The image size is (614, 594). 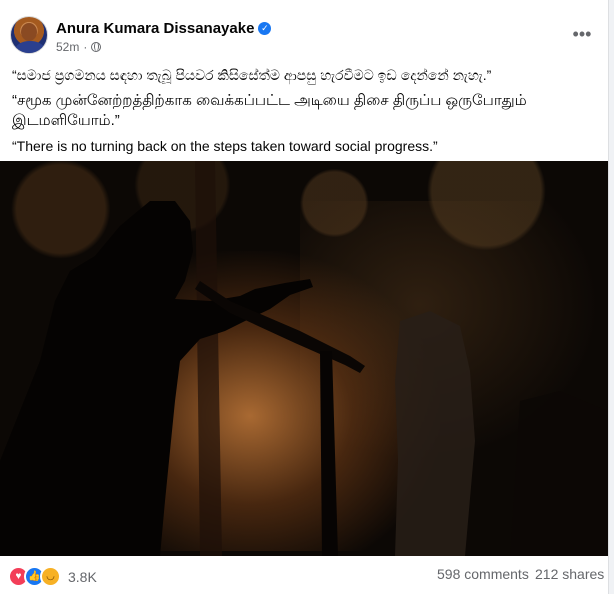 I want to click on post-header: Anura Kumara Dissanayake ✓ 52m · •••, so click(x=304, y=32).